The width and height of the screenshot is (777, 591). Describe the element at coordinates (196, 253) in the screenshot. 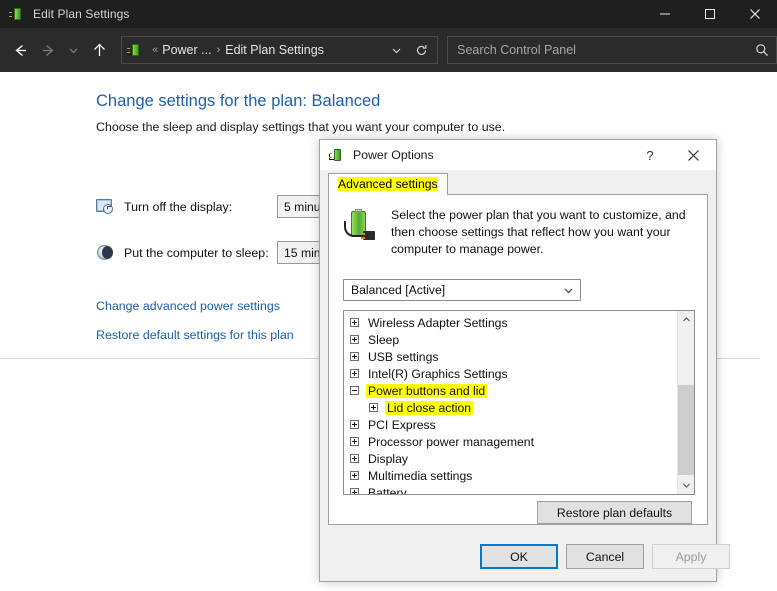

I see `setting-label-sleep: Put the computer to sleep:` at that location.